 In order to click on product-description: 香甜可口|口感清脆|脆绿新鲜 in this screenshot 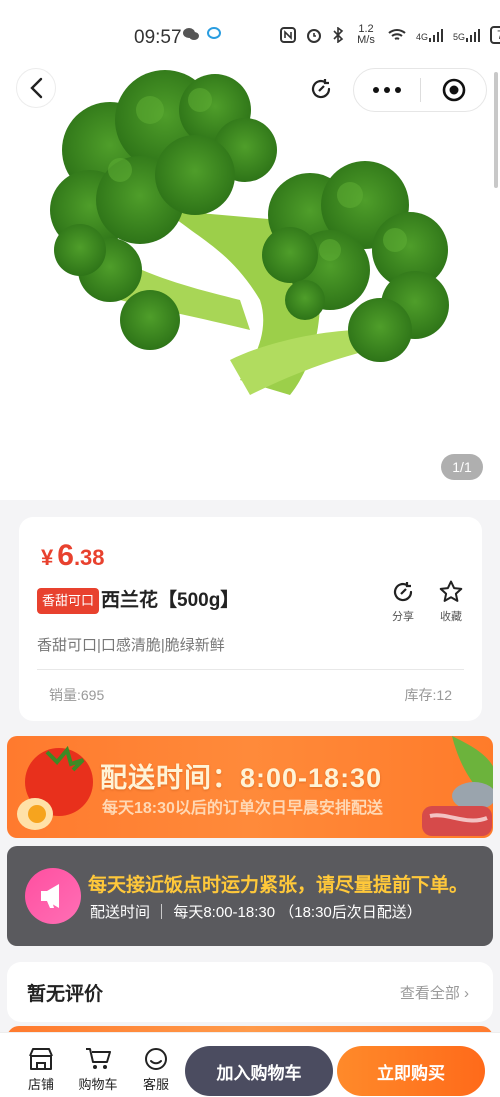, I will do `click(131, 645)`.